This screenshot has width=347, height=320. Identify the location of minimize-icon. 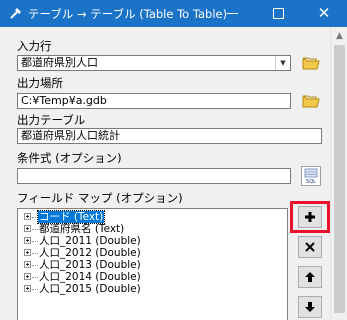
(232, 13).